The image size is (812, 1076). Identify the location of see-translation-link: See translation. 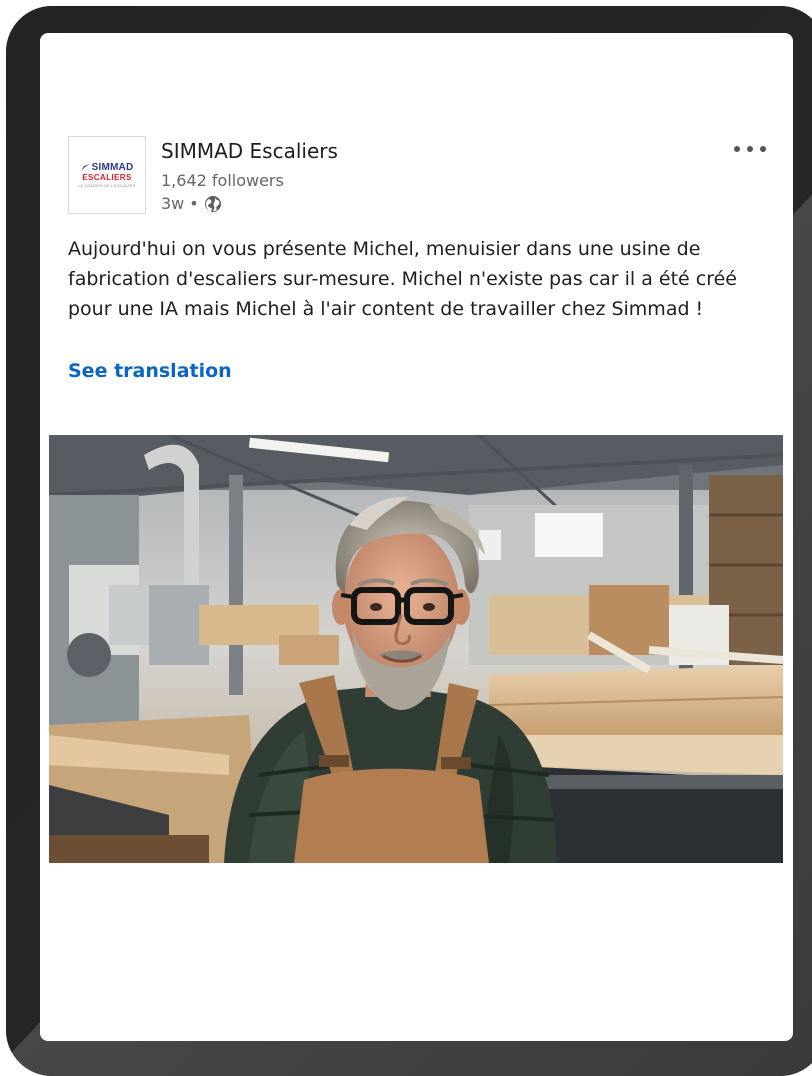
(150, 371).